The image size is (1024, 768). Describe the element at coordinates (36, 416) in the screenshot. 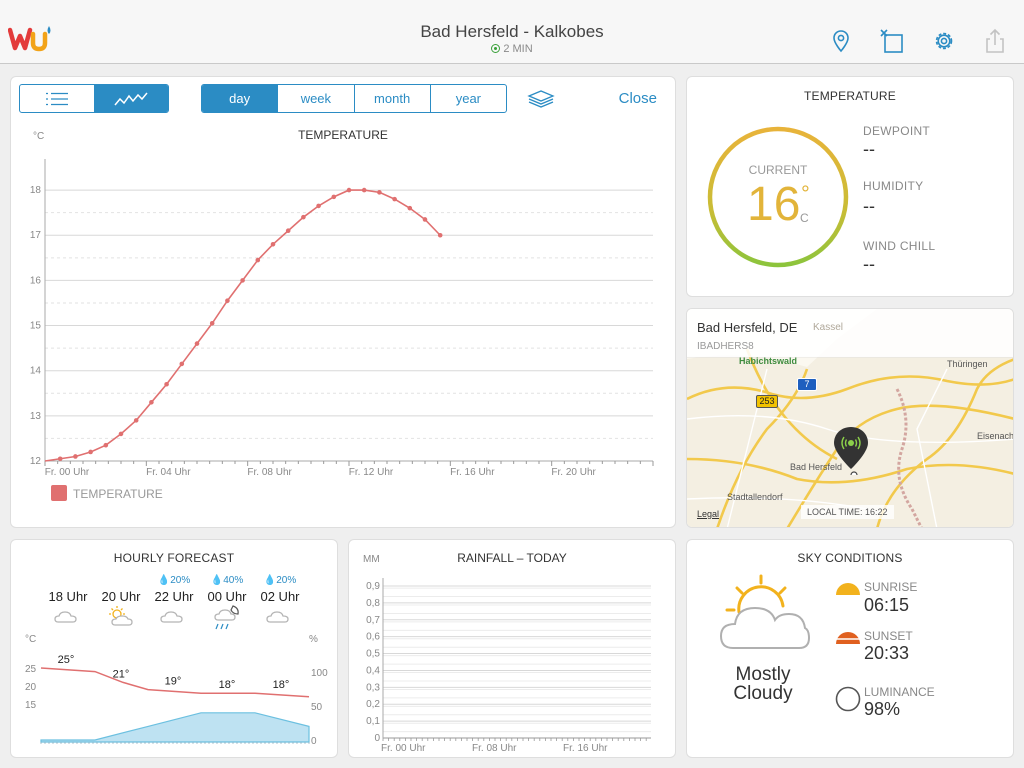

I see `y-tick-label: 13` at that location.